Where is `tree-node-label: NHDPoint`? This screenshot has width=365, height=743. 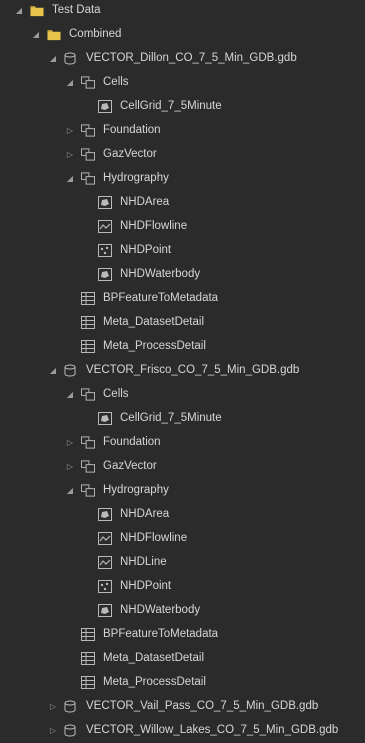
tree-node-label: NHDPoint is located at coordinates (146, 586).